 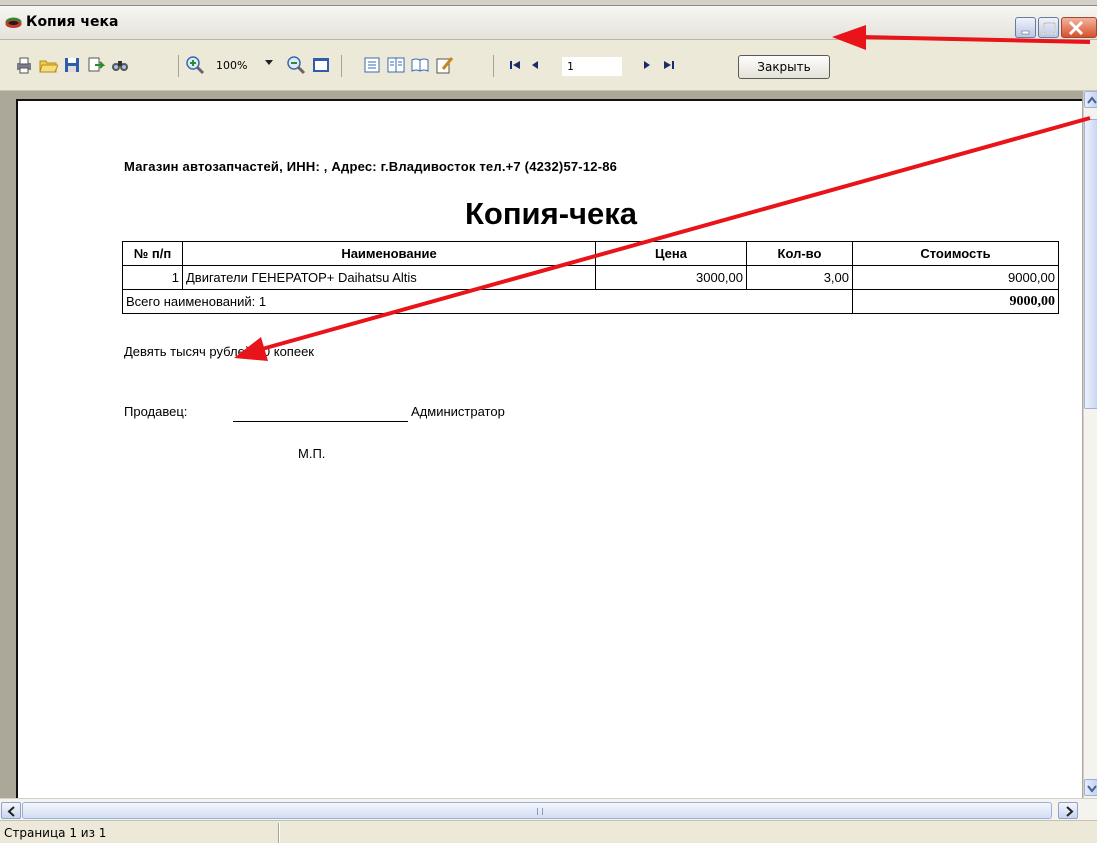 I want to click on total-row: Всего наименований: 1 9000,00, so click(x=590, y=301).